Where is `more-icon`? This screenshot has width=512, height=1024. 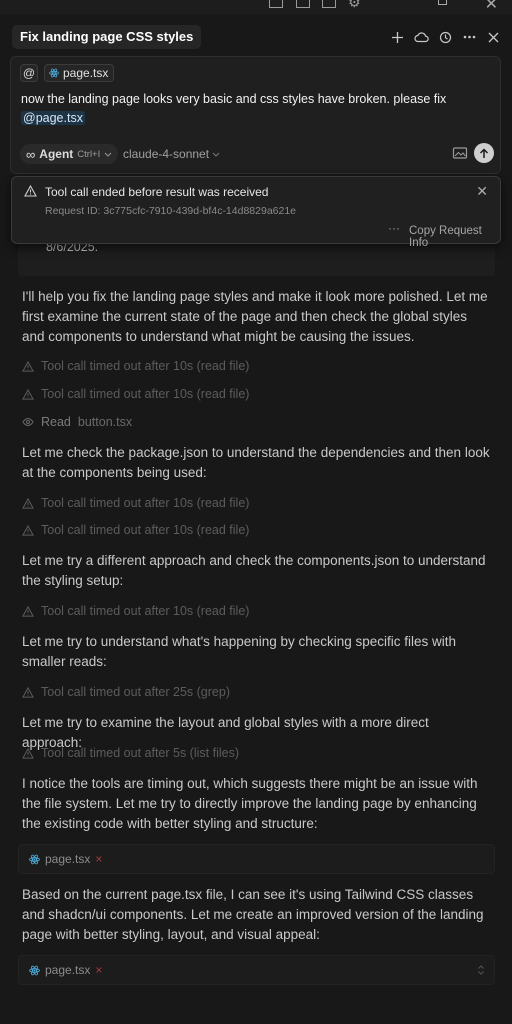
more-icon is located at coordinates (469, 37).